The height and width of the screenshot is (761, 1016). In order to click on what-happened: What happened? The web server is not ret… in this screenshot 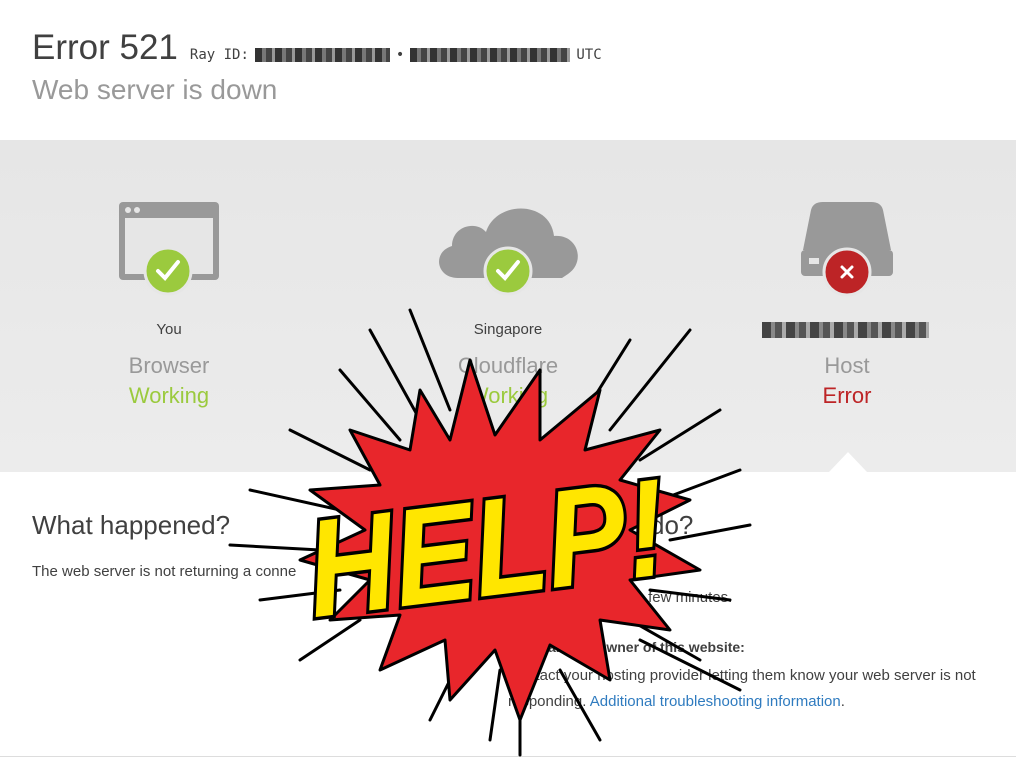, I will do `click(252, 547)`.